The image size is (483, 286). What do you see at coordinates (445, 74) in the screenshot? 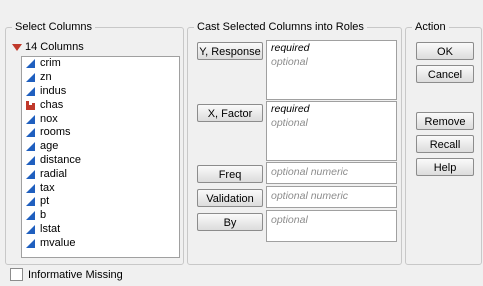
I see `cancel-button: Cancel` at bounding box center [445, 74].